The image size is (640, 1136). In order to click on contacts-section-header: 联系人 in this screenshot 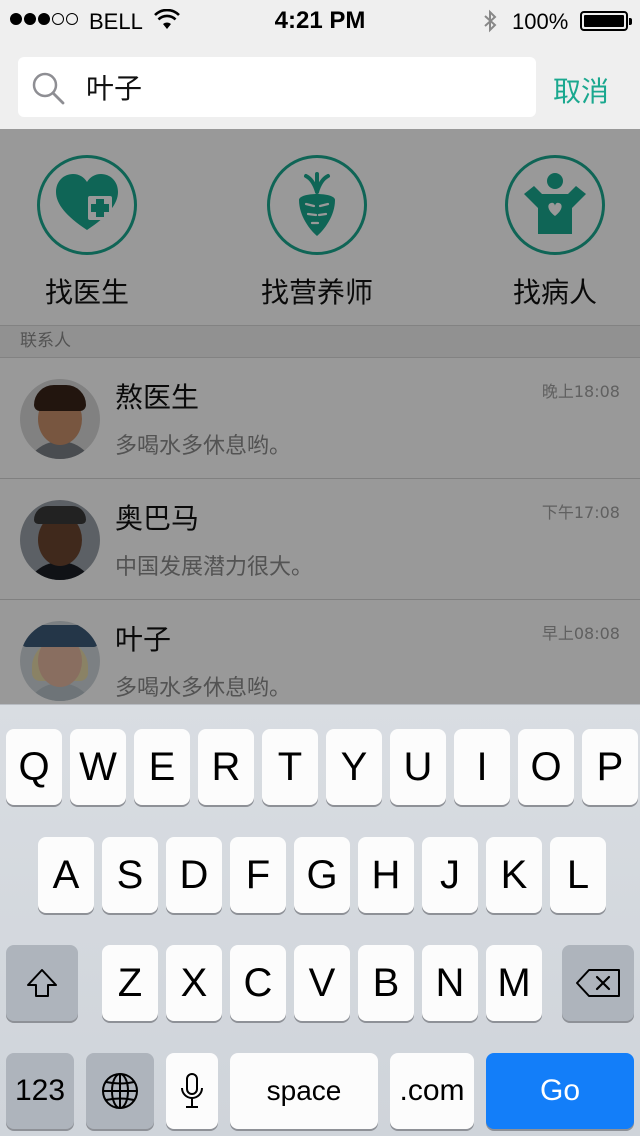, I will do `click(320, 341)`.